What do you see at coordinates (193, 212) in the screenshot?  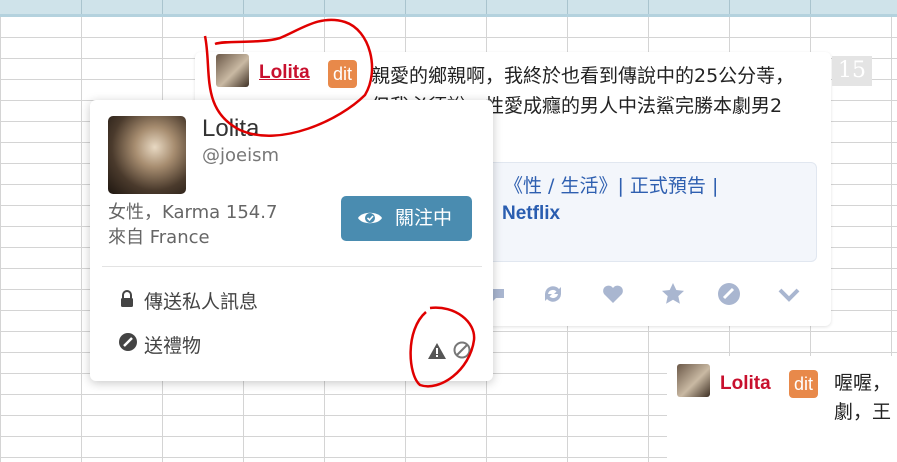 I see `profile-gender-karma: 女性，Karma 154.7` at bounding box center [193, 212].